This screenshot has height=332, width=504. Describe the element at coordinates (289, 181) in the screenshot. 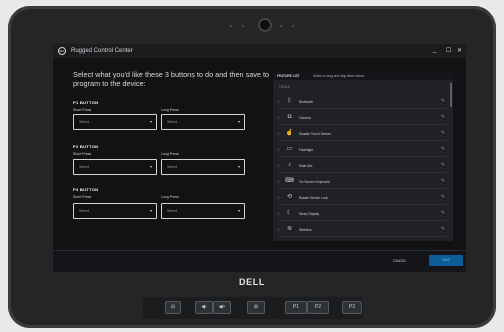

I see `keyboard-icon: ⌨` at that location.